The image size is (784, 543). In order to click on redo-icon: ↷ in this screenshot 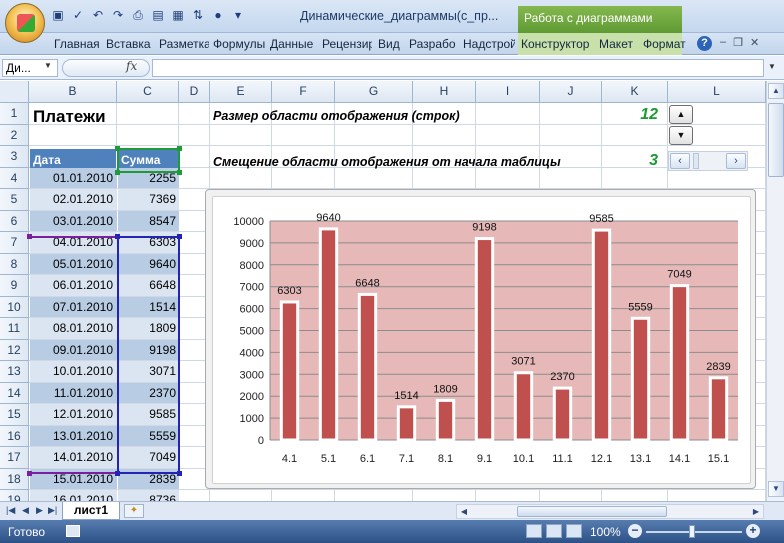, I will do `click(118, 15)`.